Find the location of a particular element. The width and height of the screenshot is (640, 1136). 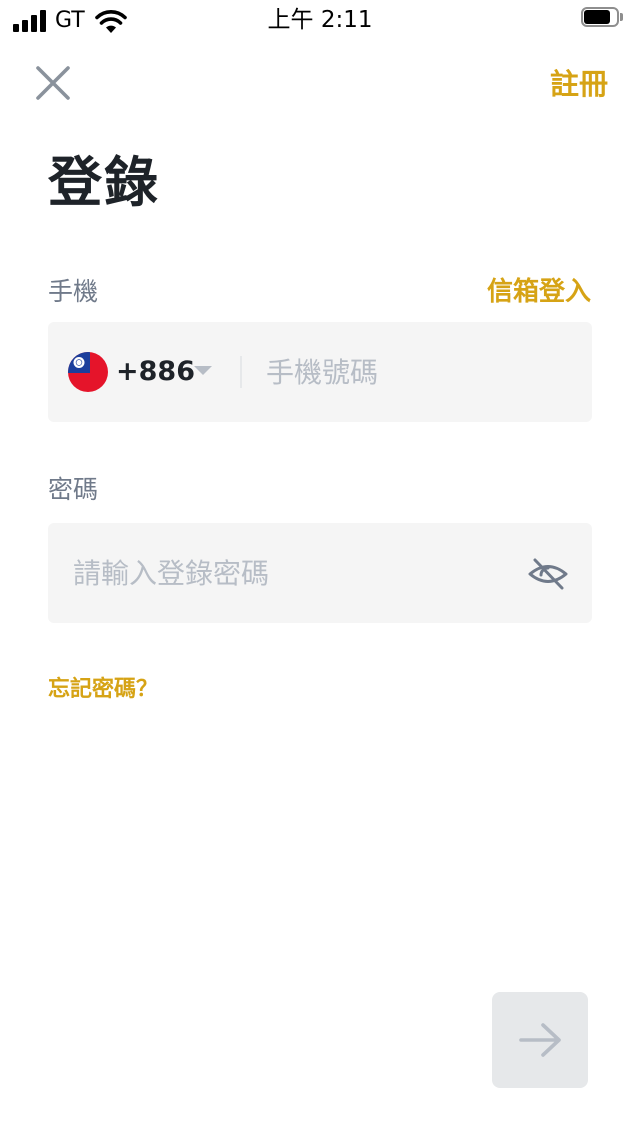

password-field is located at coordinates (320, 573).